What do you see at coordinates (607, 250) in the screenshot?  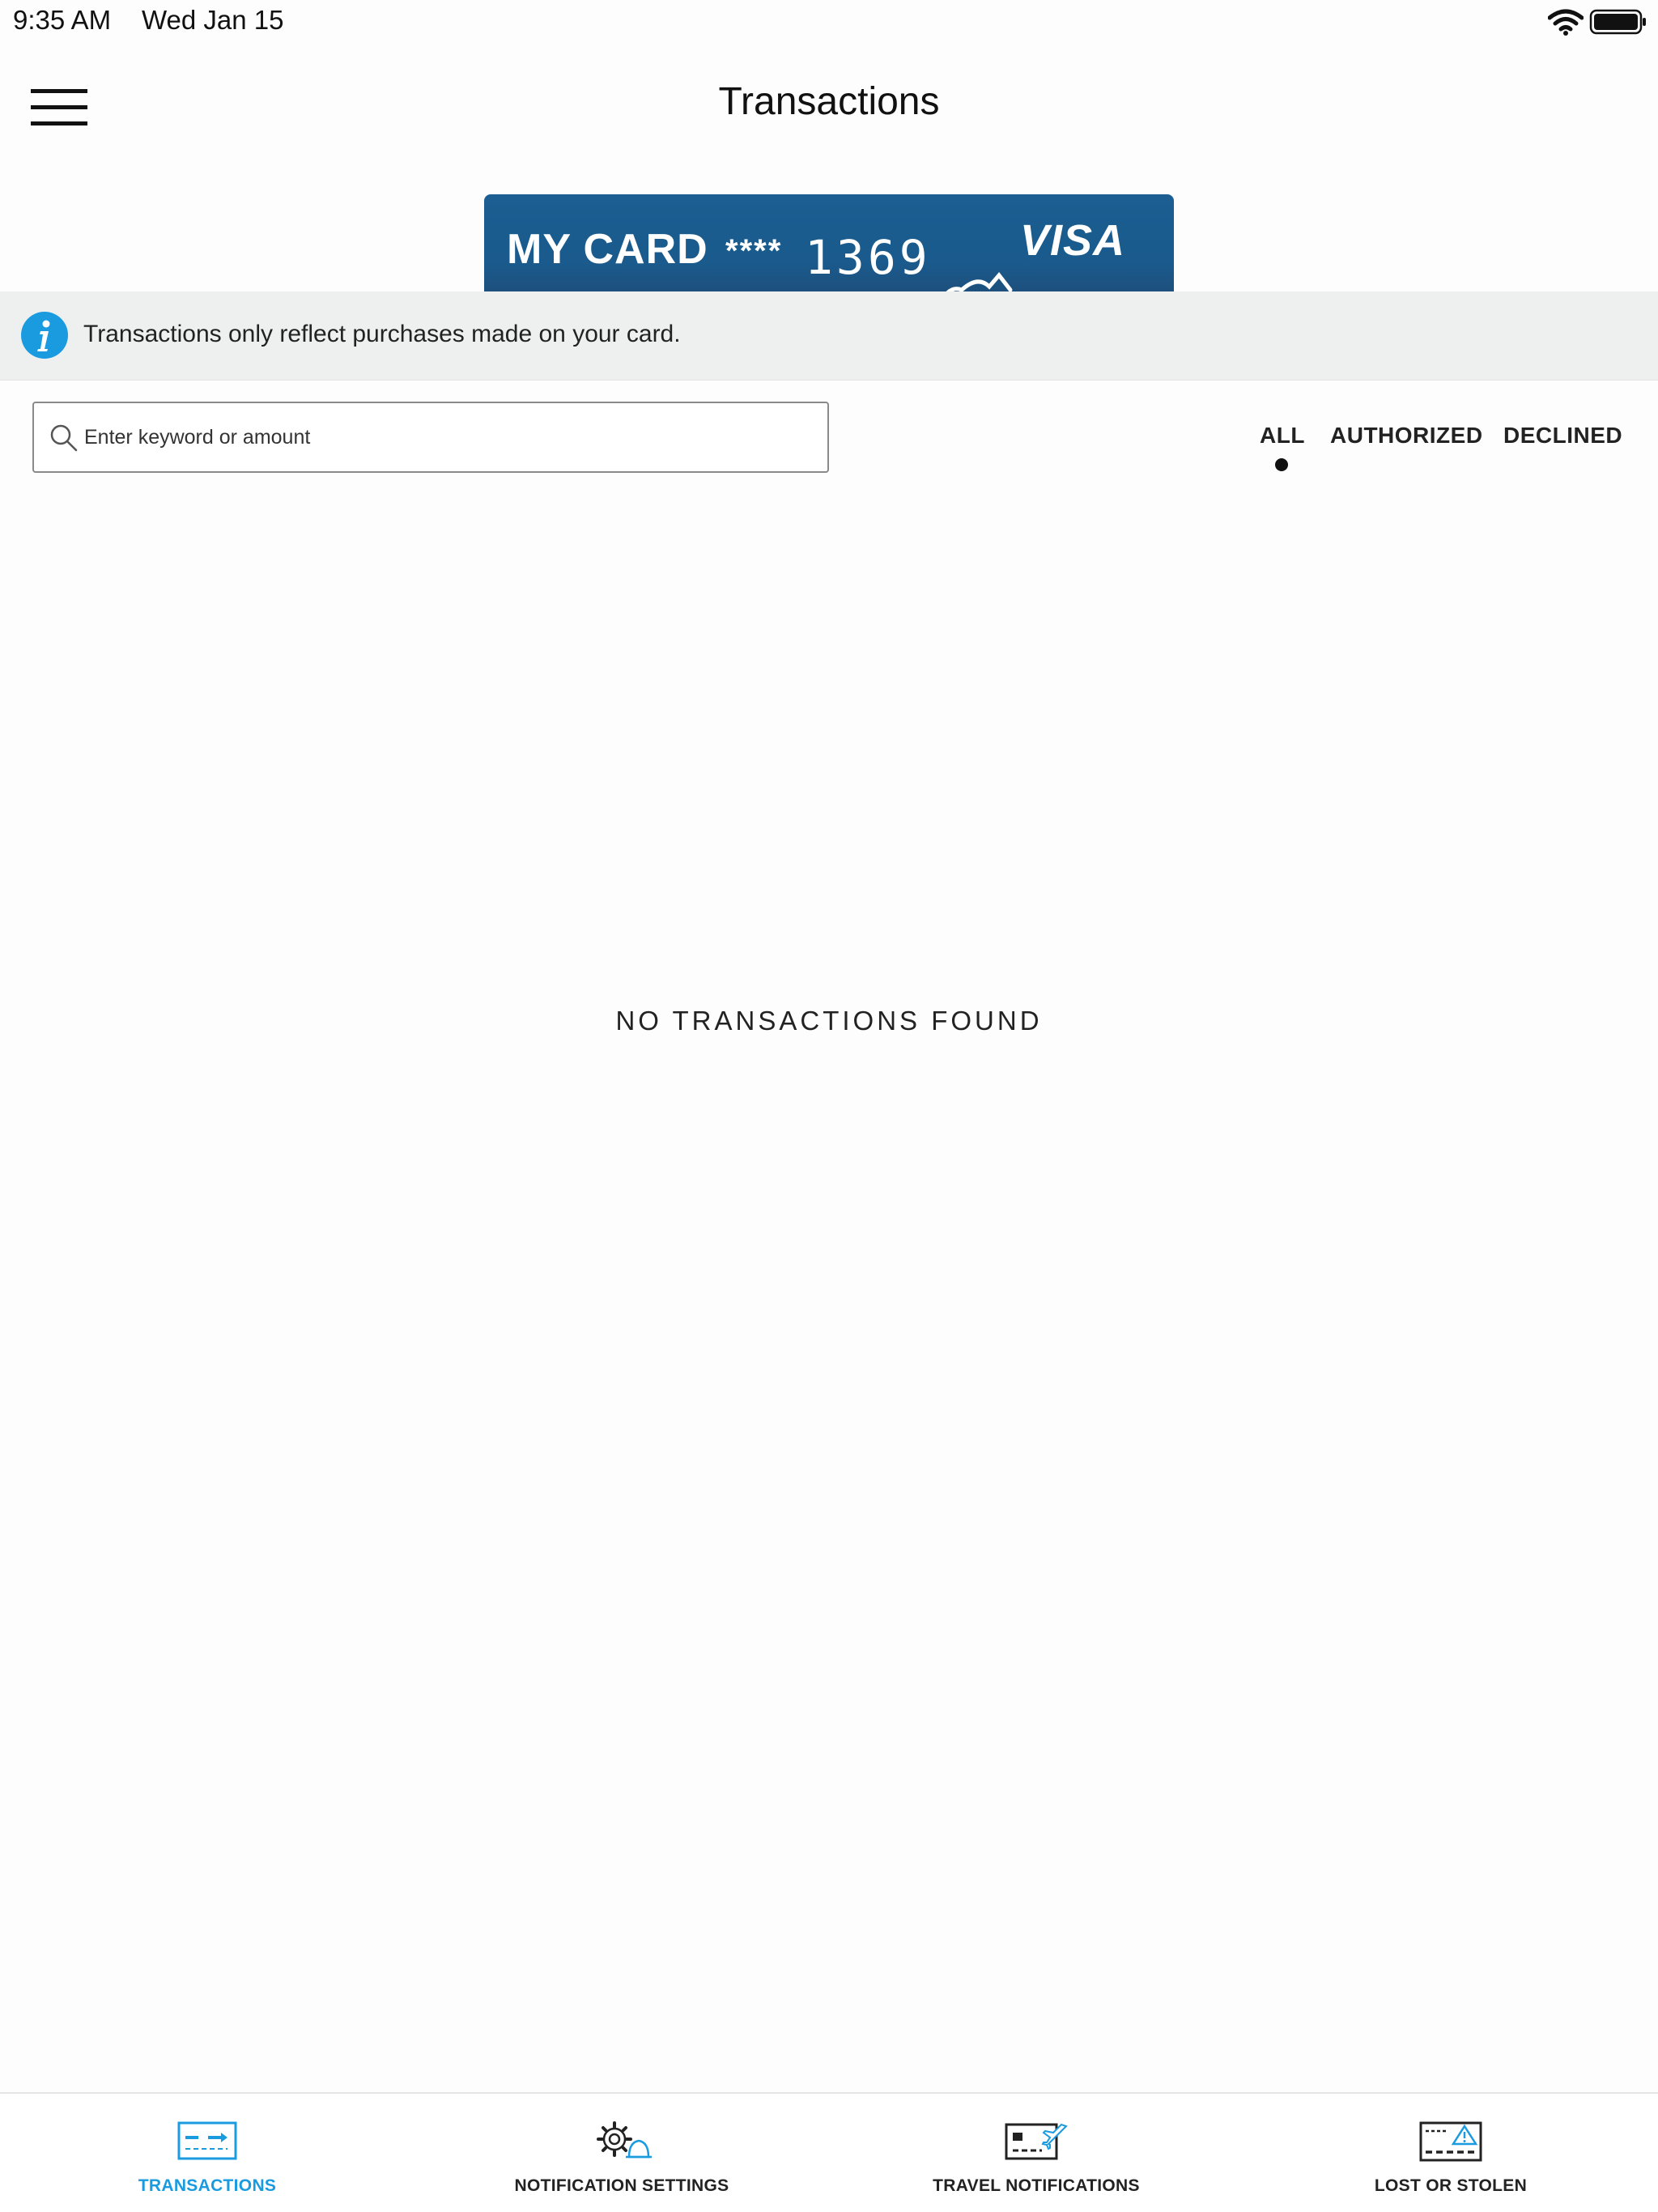 I see `card-name: MY CARD` at bounding box center [607, 250].